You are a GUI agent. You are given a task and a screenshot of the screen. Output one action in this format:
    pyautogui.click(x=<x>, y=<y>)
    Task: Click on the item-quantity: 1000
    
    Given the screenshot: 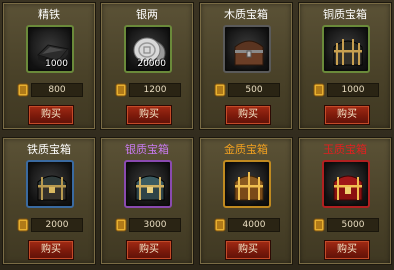 What is the action you would take?
    pyautogui.click(x=56, y=64)
    